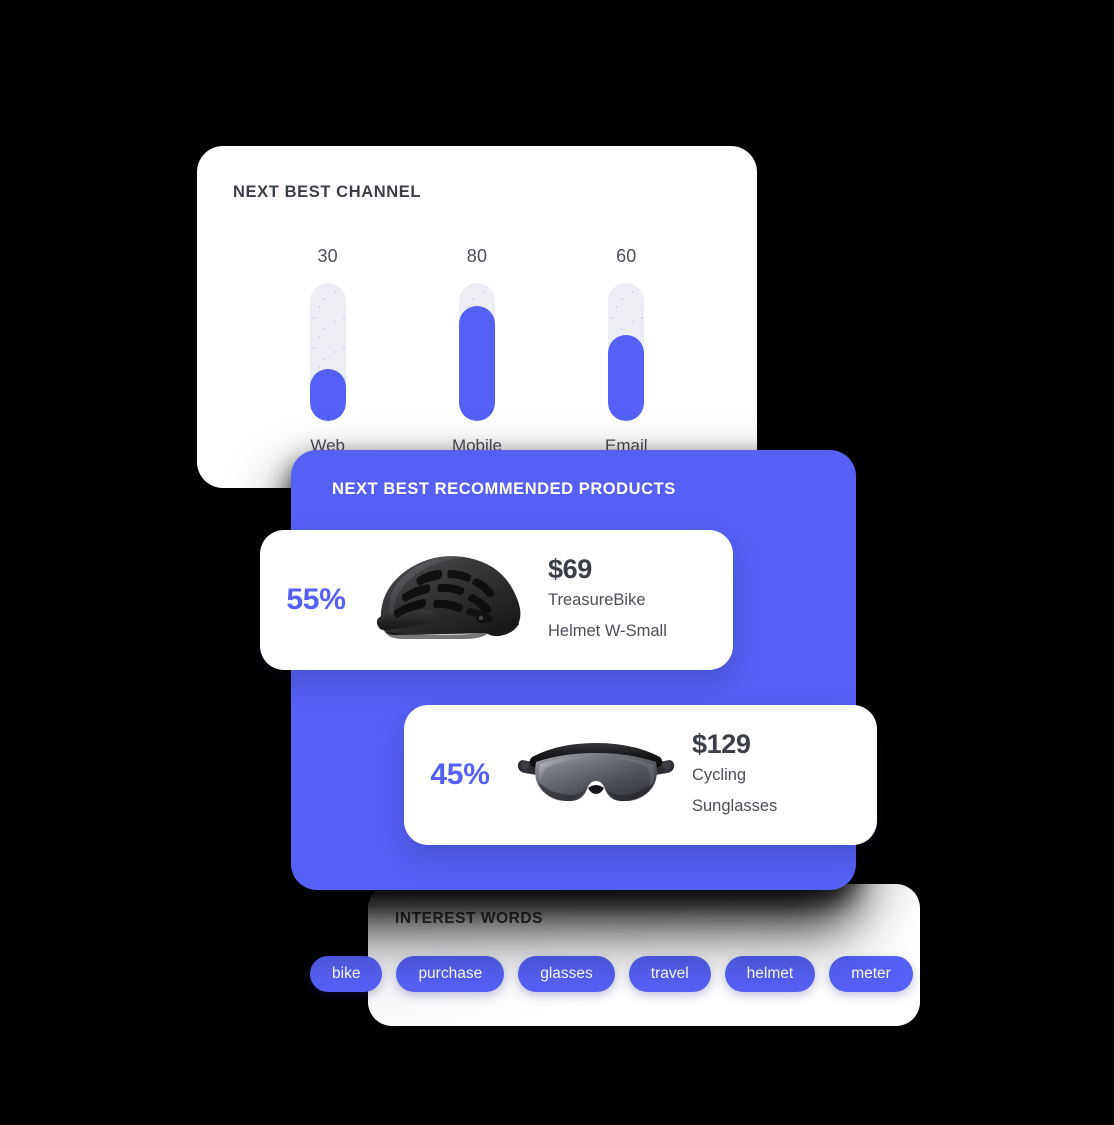 This screenshot has width=1114, height=1125. I want to click on product-price: $129, so click(721, 743).